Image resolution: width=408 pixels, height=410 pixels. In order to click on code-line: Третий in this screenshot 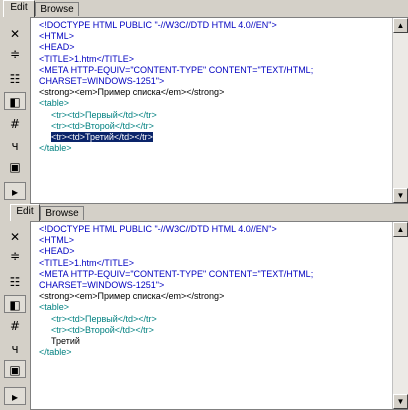, I will do `click(65, 341)`.